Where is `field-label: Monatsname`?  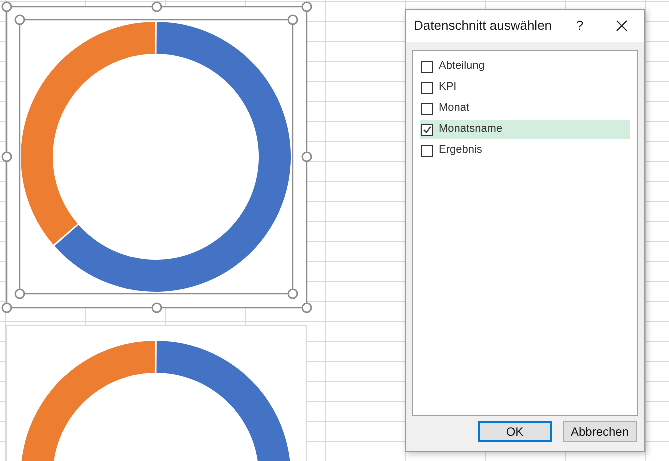
field-label: Monatsname is located at coordinates (471, 130).